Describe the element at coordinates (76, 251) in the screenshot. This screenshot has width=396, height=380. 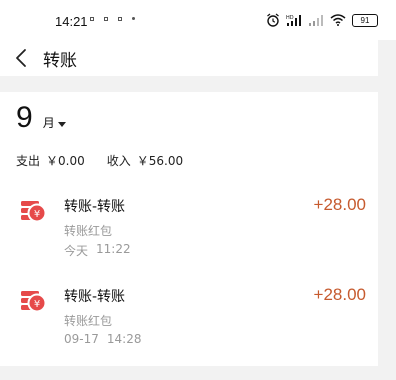
I see `transaction-date: 今天` at that location.